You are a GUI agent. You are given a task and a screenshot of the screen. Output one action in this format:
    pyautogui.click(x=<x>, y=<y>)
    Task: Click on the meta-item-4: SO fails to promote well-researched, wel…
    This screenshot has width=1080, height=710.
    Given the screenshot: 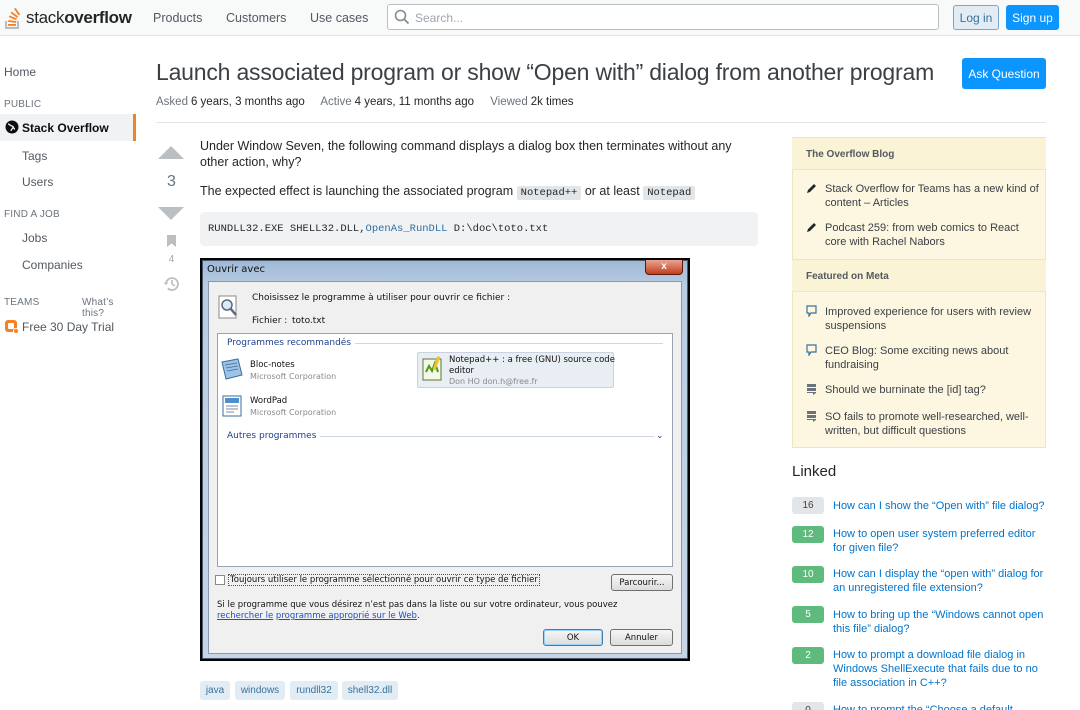 What is the action you would take?
    pyautogui.click(x=932, y=424)
    